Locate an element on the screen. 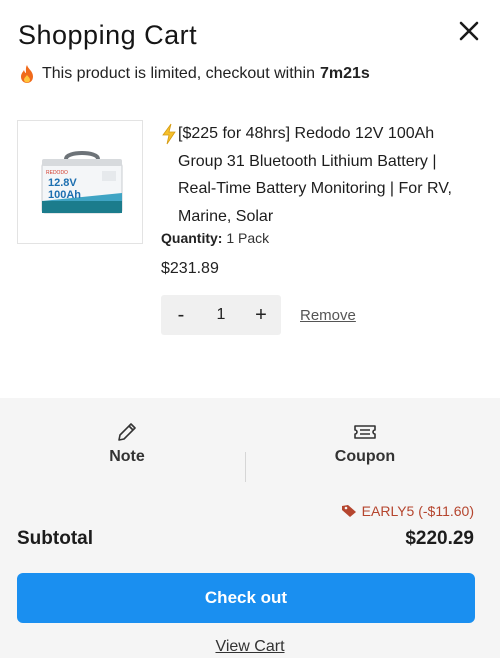  cart-actions: Note Coupon is located at coordinates (250, 451).